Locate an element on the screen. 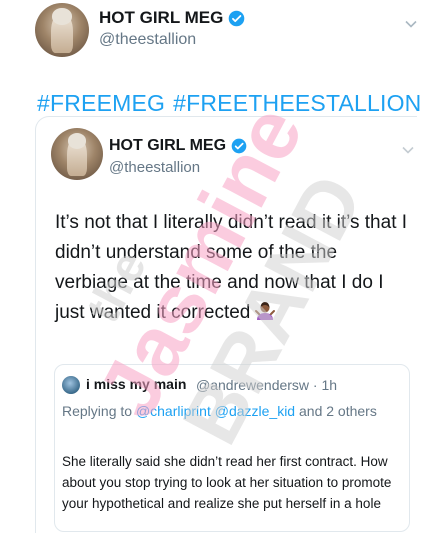 The height and width of the screenshot is (533, 423). author-name-row: HOT GIRL MEG is located at coordinates (172, 18).